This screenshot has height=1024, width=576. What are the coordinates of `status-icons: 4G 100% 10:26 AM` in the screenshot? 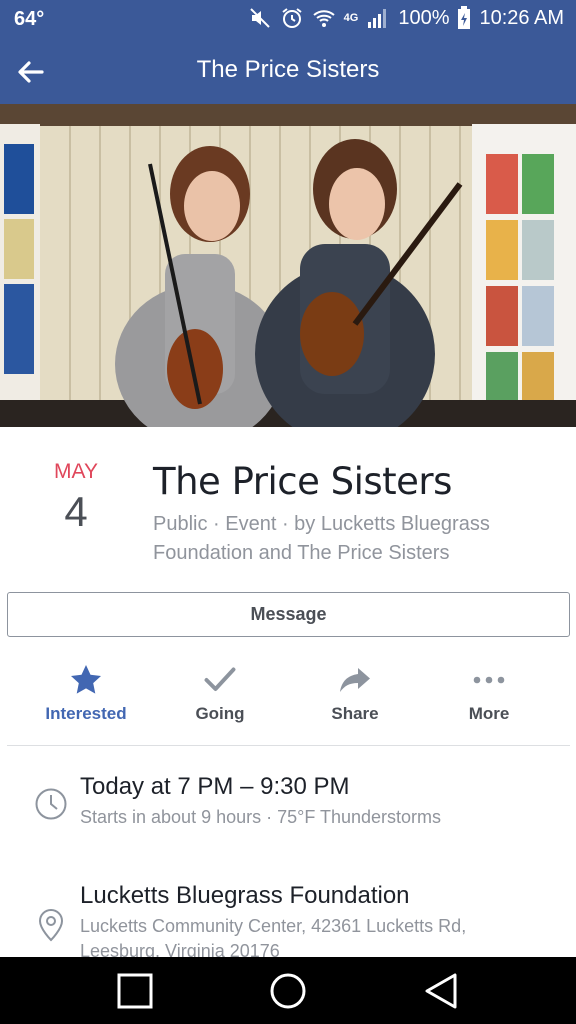 It's located at (406, 18).